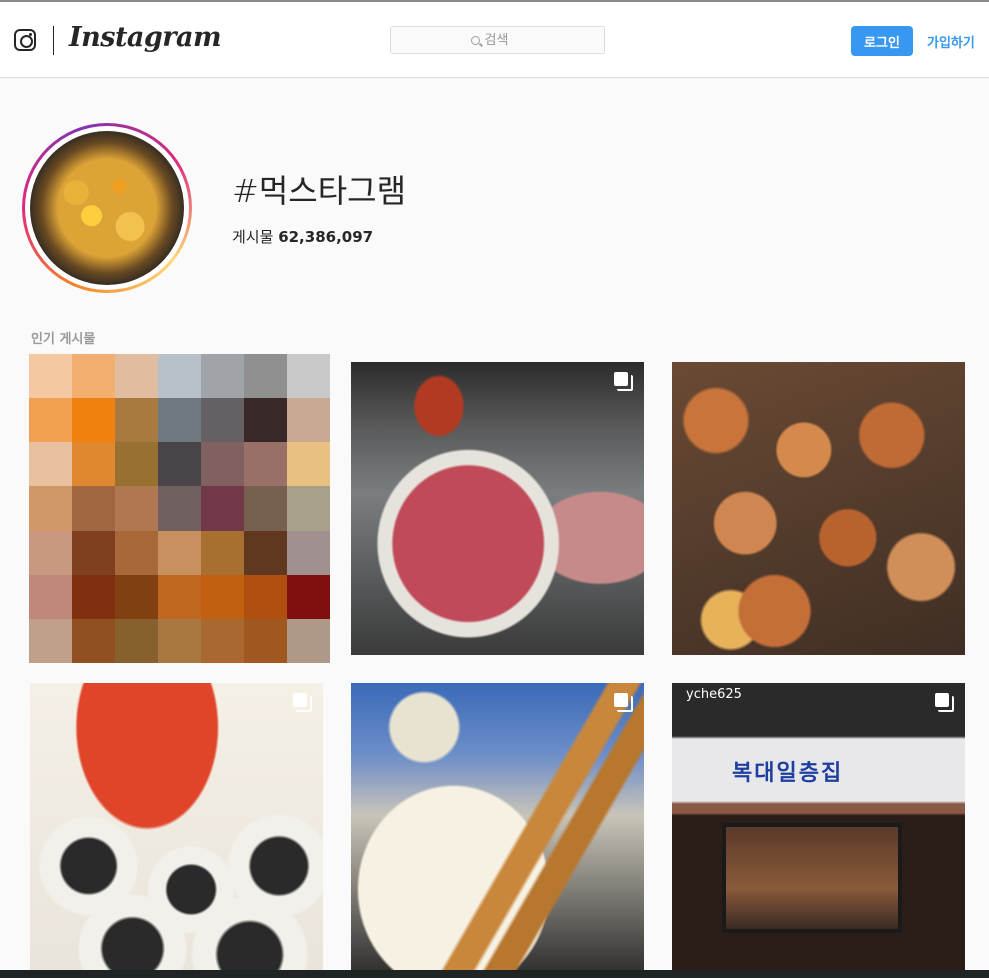  Describe the element at coordinates (253, 237) in the screenshot. I see `post-count-label: 게시물` at that location.